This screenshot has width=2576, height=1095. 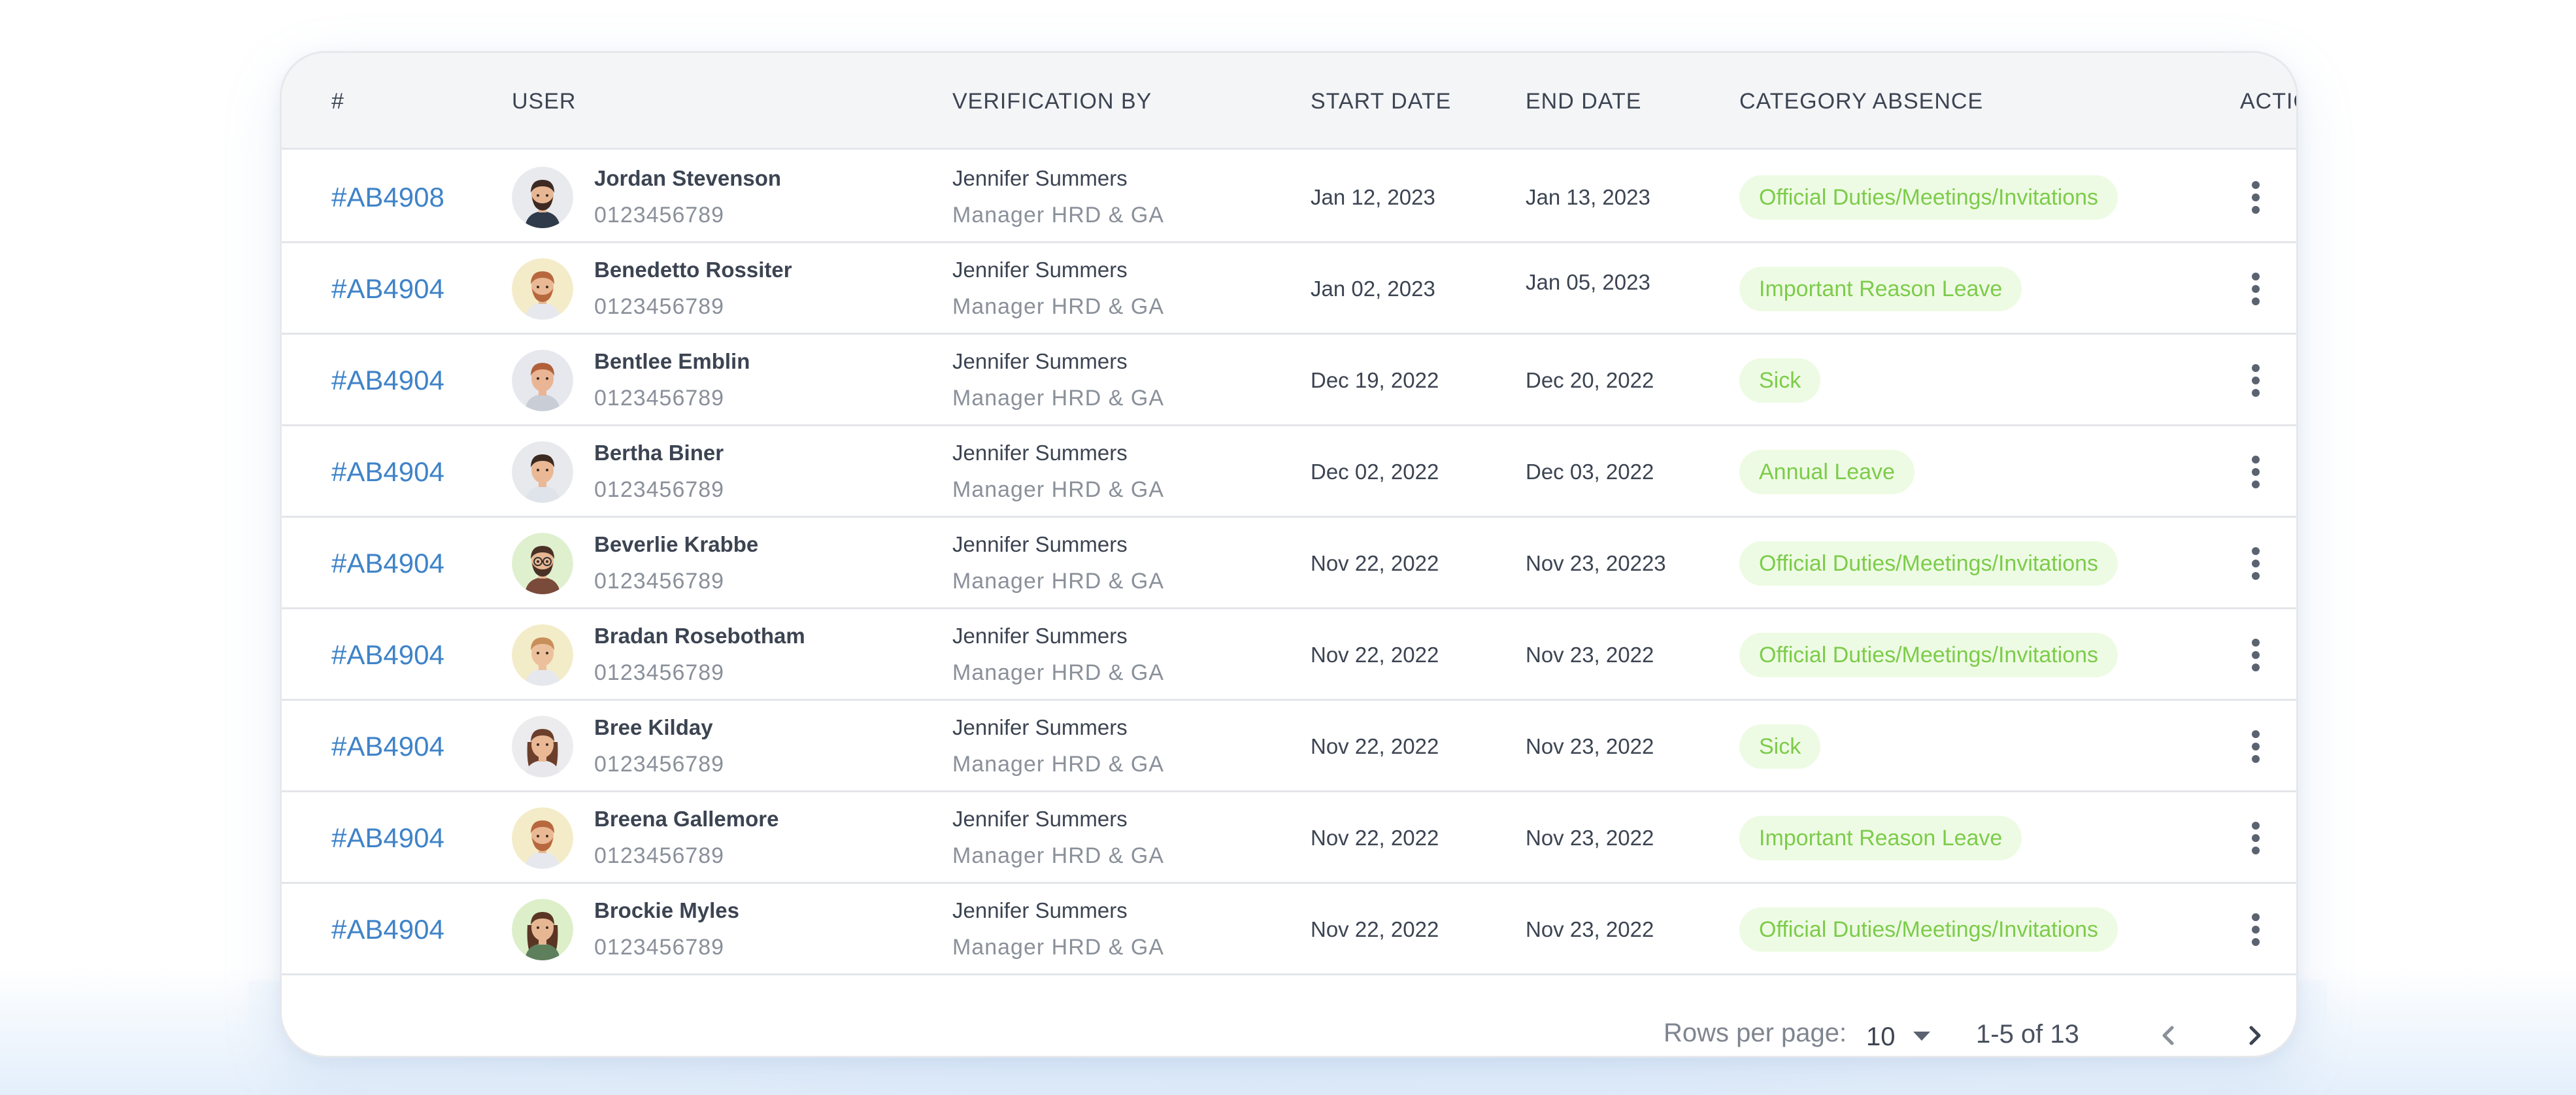 What do you see at coordinates (338, 101) in the screenshot?
I see `column-header-id: #` at bounding box center [338, 101].